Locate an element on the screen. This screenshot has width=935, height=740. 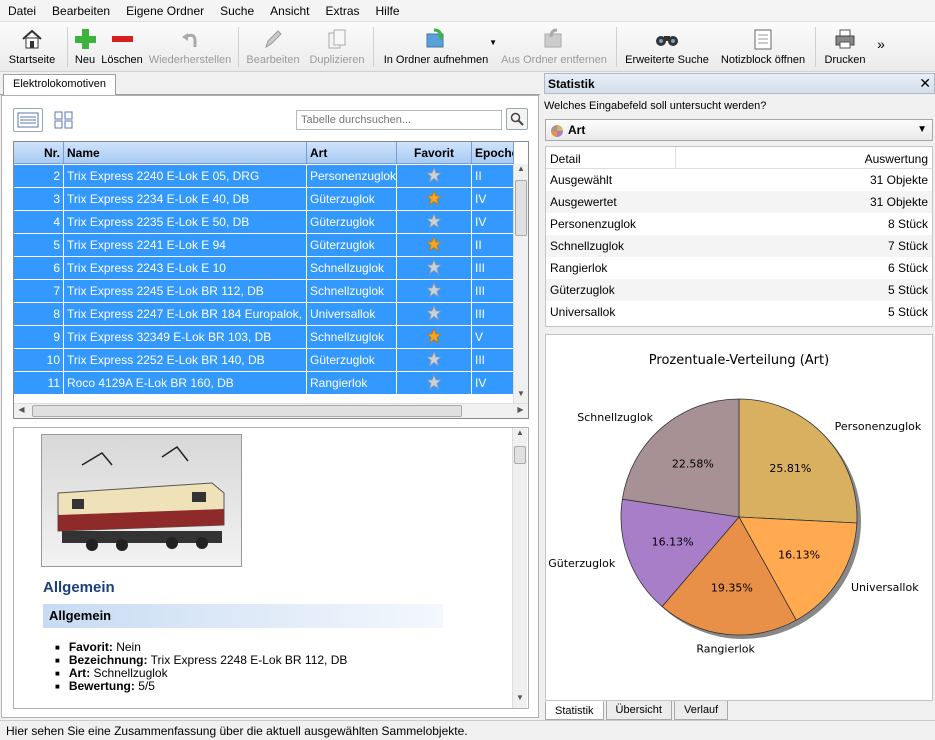
cell-nr: 9 is located at coordinates (39, 337).